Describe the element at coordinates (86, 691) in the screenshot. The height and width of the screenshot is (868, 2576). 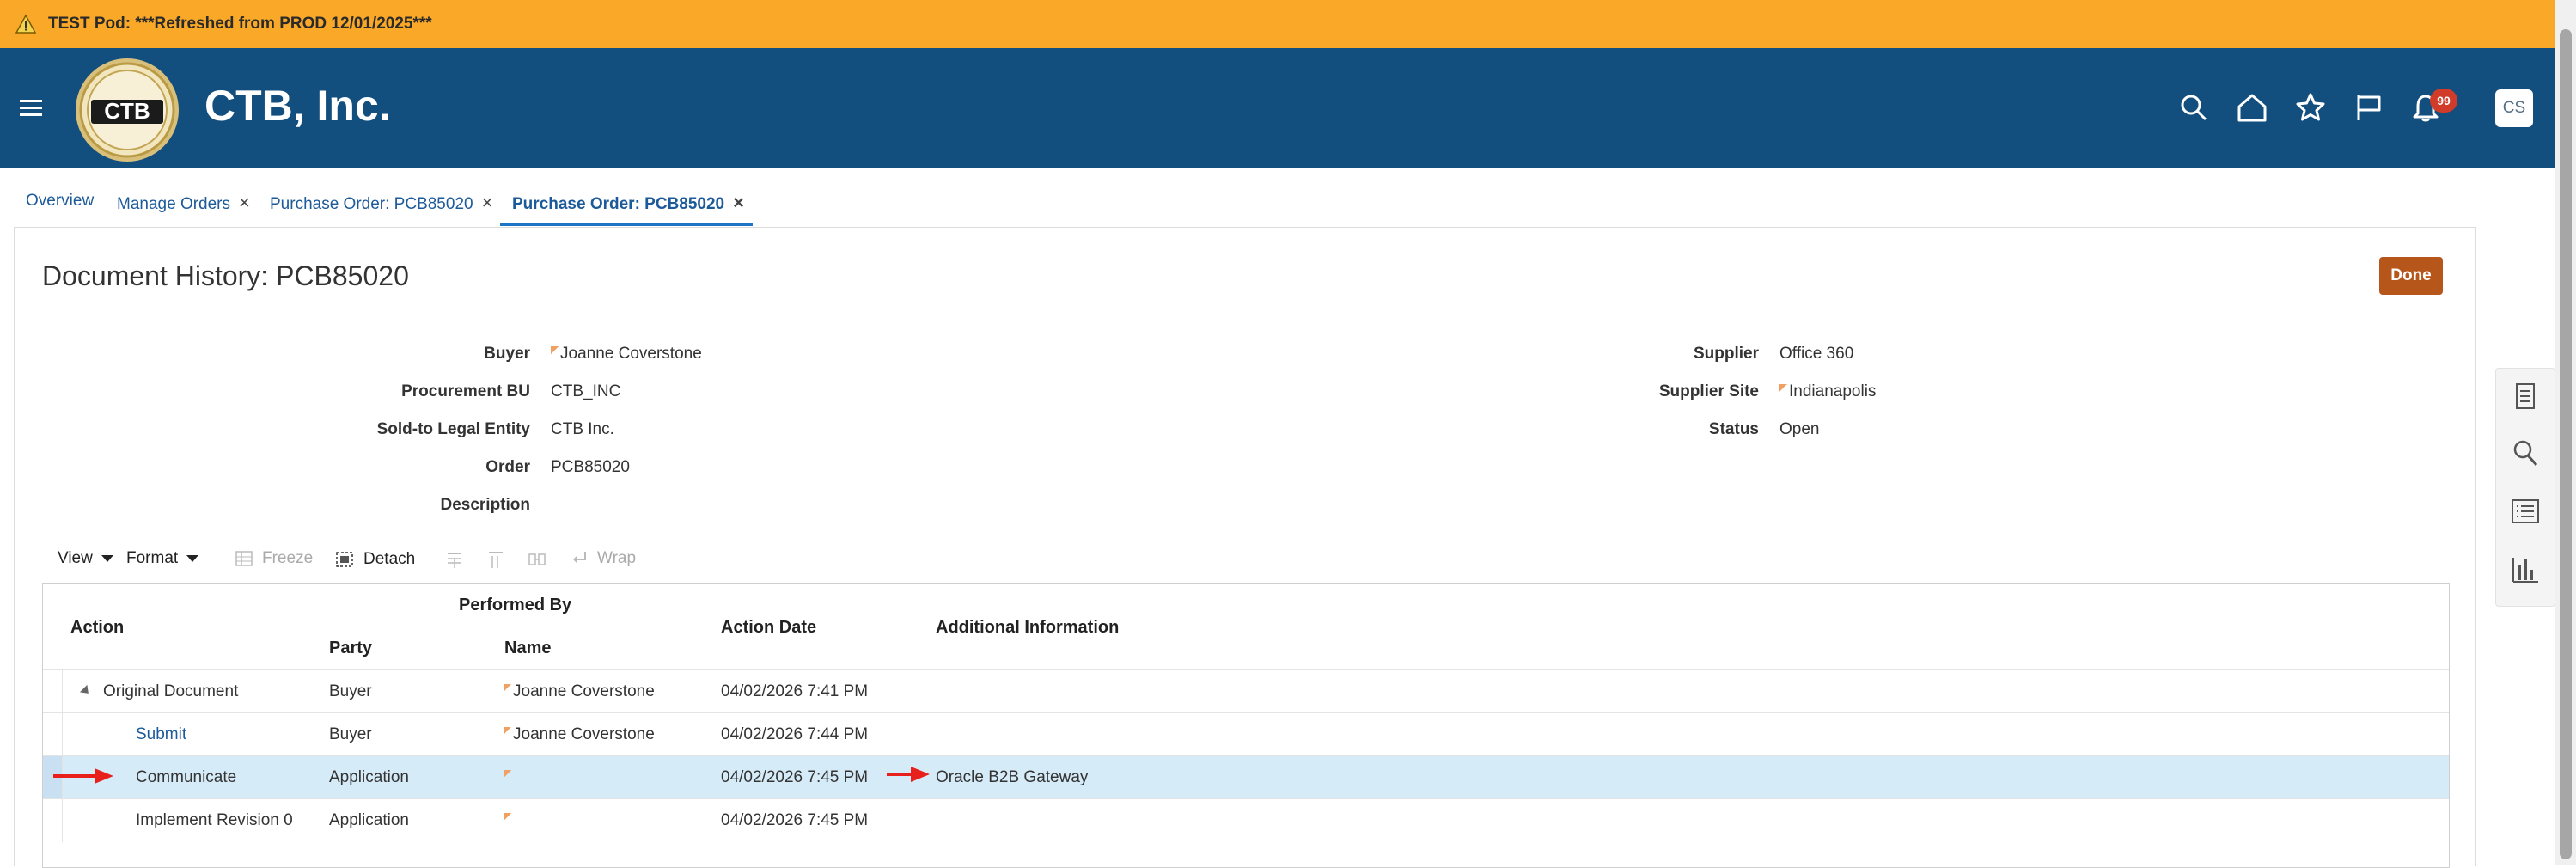
I see `collapse-triangle-icon` at that location.